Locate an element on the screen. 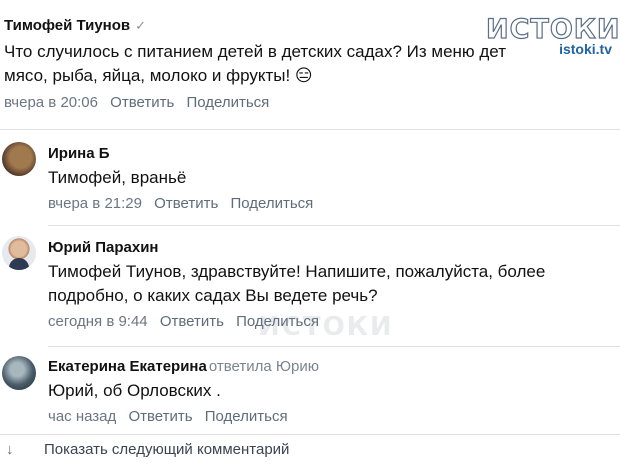 The image size is (620, 465). comment-text-line: Тимофей, враньё is located at coordinates (117, 177).